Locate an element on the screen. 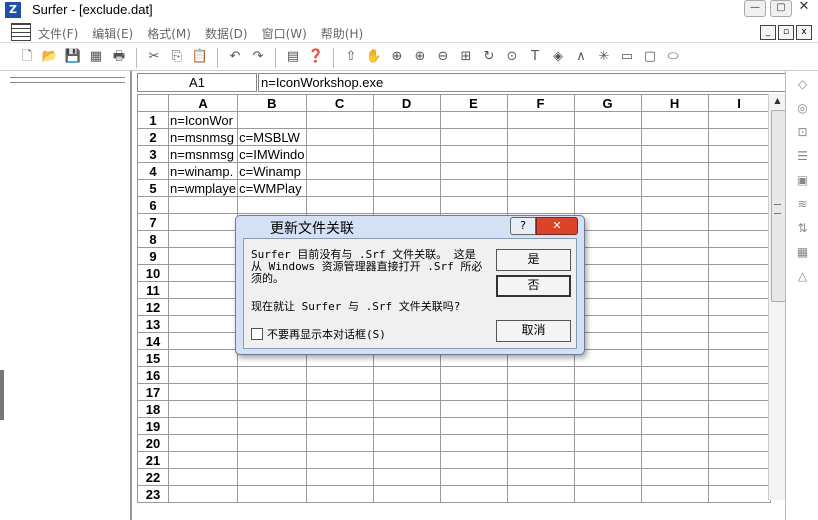 Image resolution: width=818 pixels, height=520 pixels. zoom-in-icon: ⊕ is located at coordinates (420, 57).